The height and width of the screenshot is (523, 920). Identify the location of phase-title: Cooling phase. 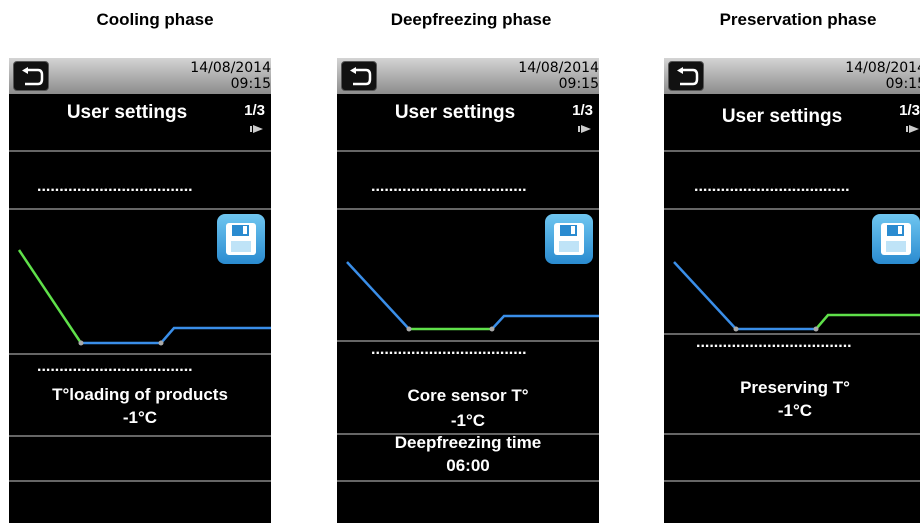
(155, 19).